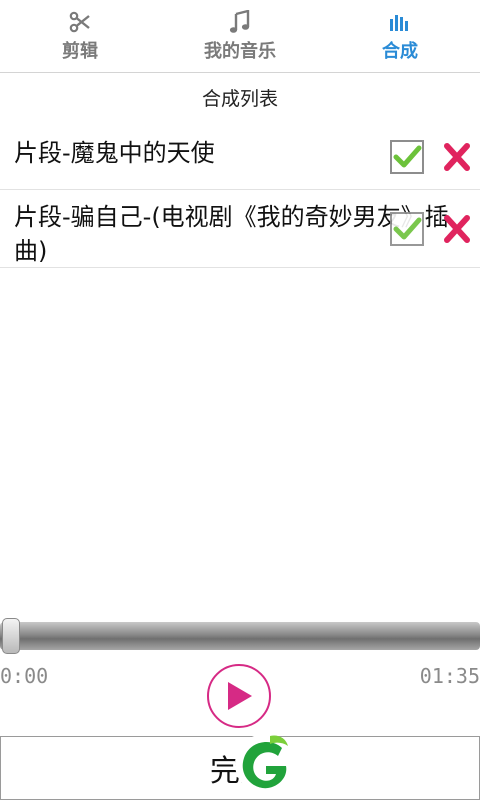  Describe the element at coordinates (240, 51) in the screenshot. I see `tab-my-music-label: 我的音乐` at that location.